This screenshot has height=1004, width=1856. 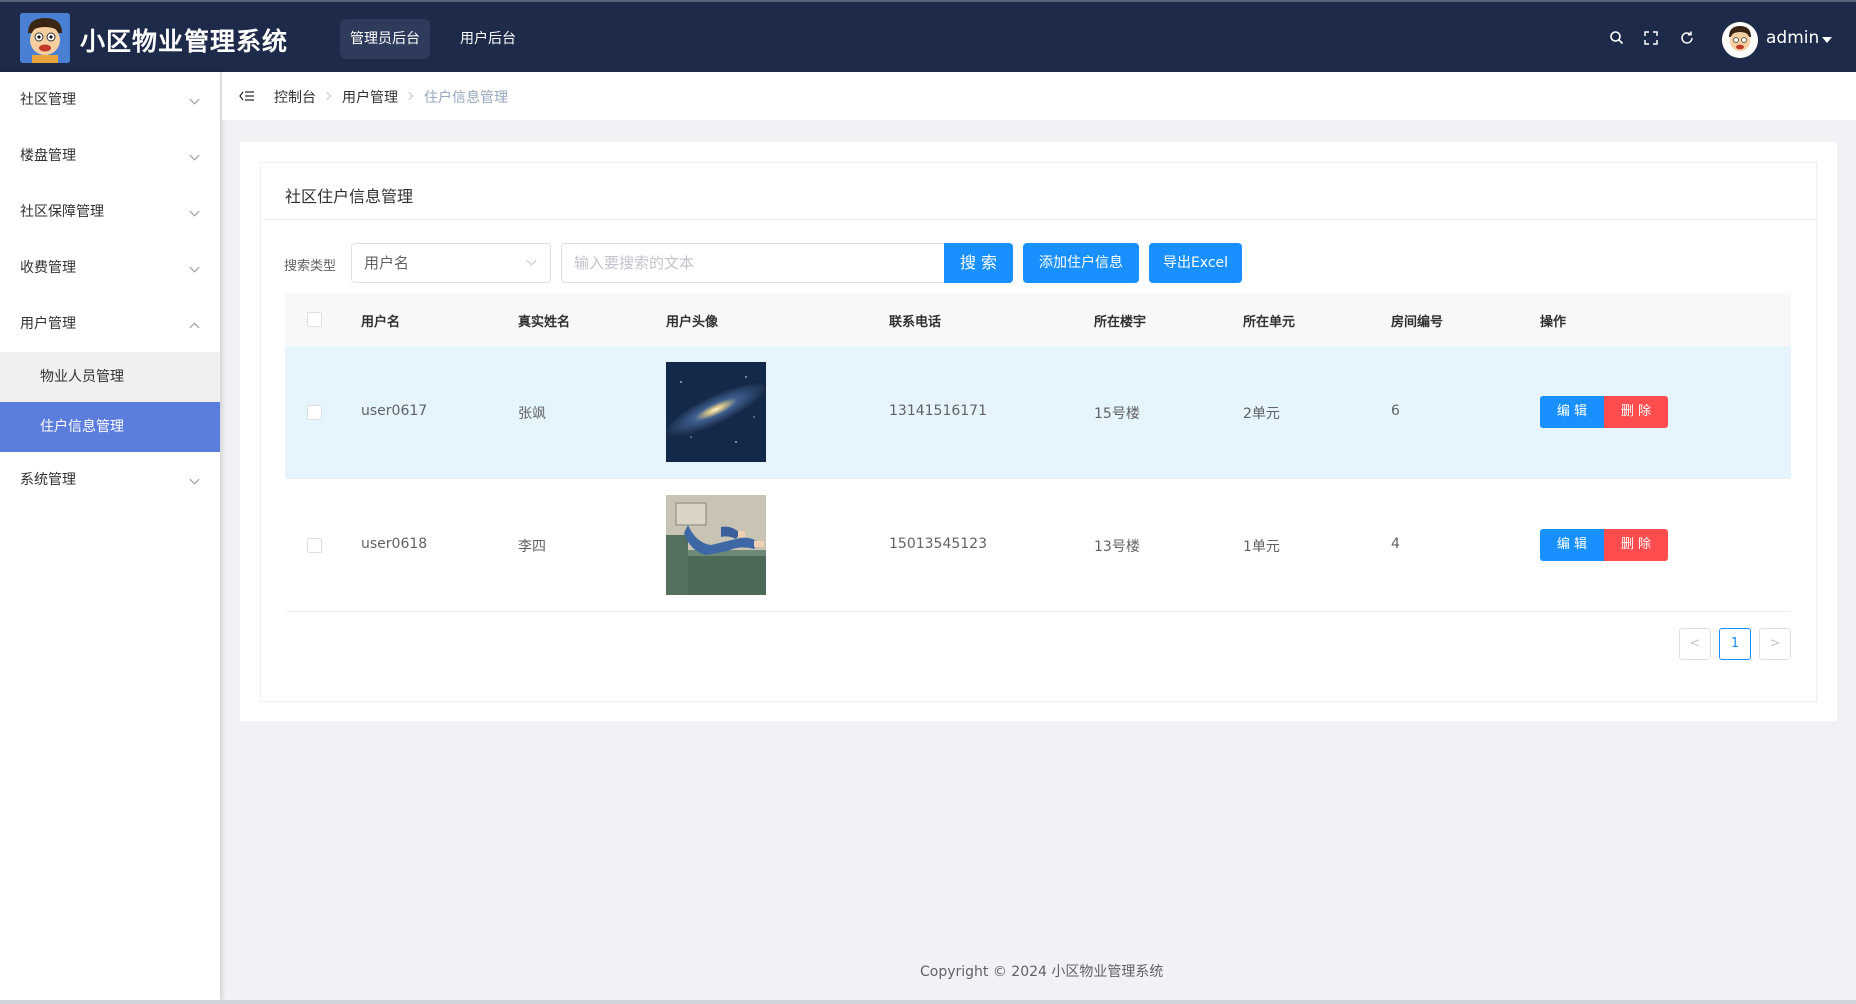 I want to click on logo, so click(x=45, y=38).